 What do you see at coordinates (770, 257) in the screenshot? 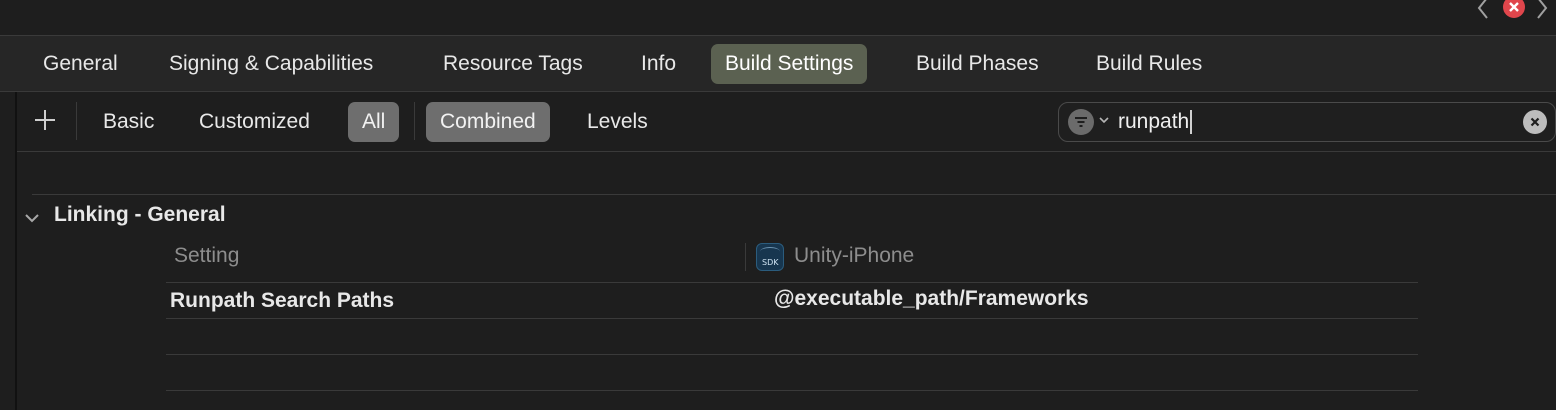
I see `sdk-target-icon: SDK` at bounding box center [770, 257].